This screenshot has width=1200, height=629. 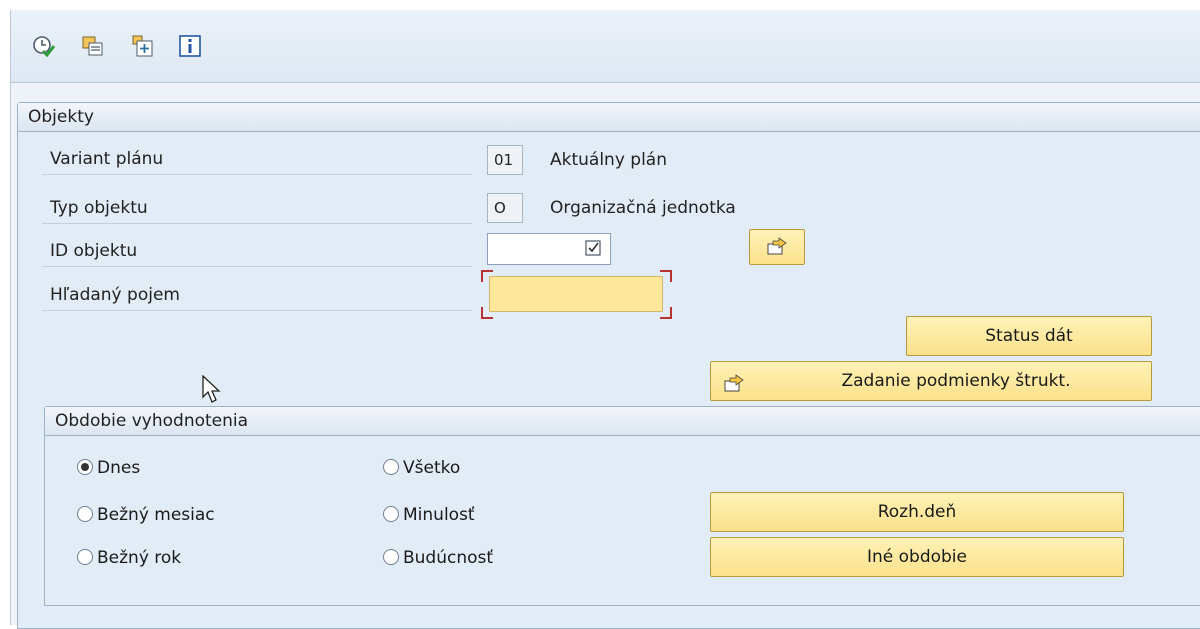 What do you see at coordinates (593, 248) in the screenshot?
I see `checkbox-icon` at bounding box center [593, 248].